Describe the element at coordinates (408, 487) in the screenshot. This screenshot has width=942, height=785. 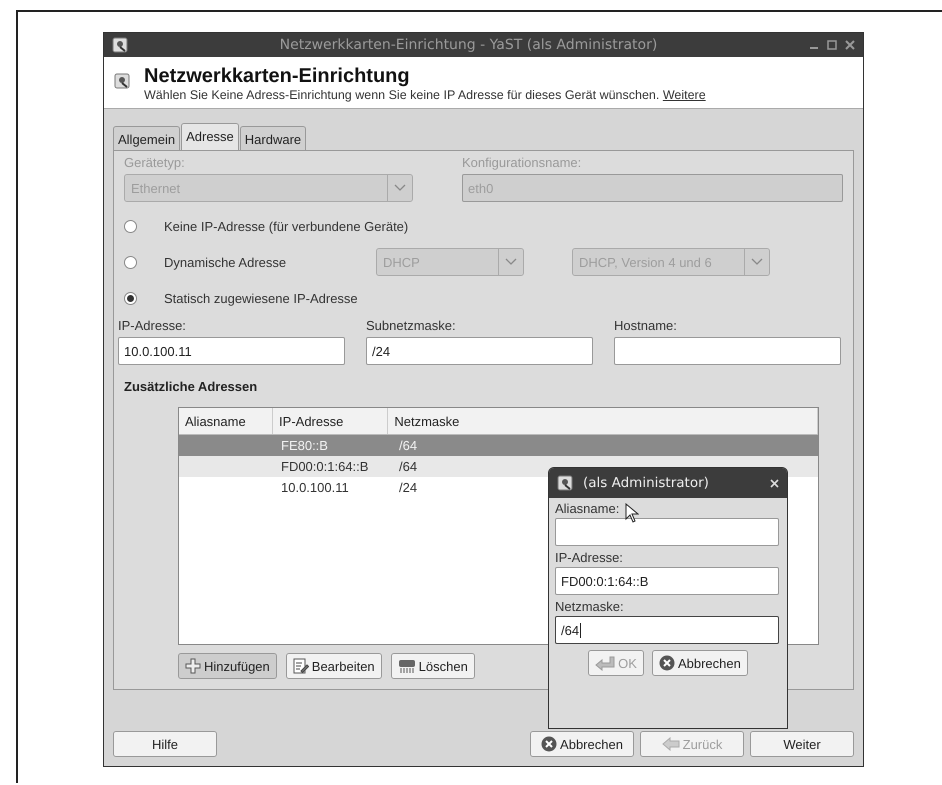
I see `table-cell-text: /24` at that location.